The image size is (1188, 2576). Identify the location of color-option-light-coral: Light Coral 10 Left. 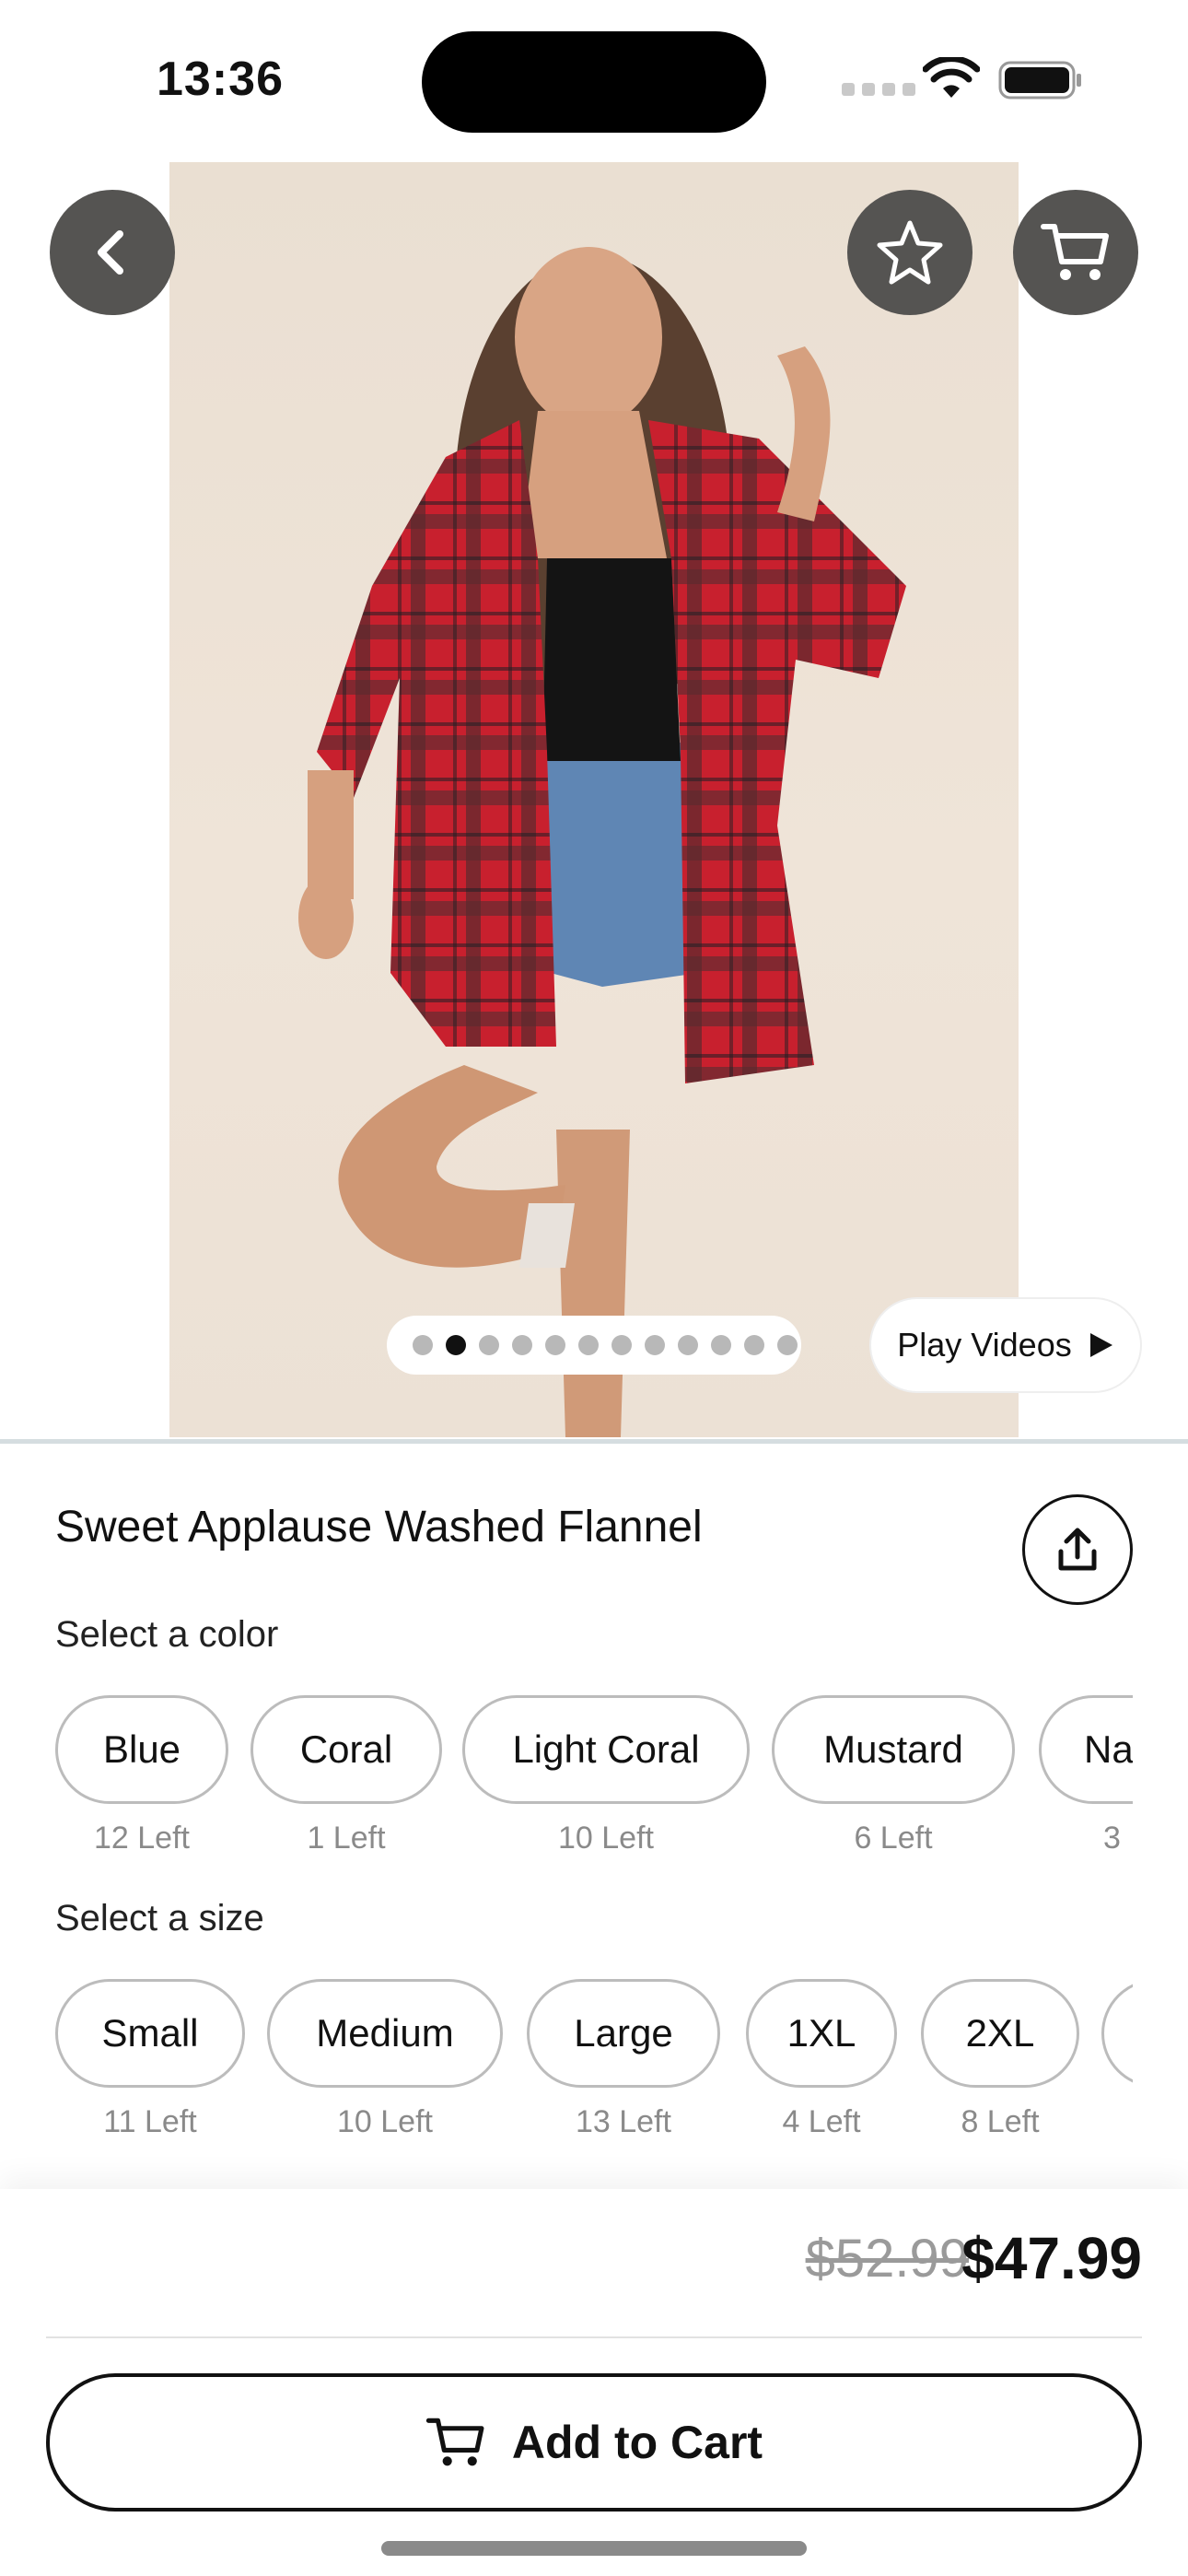
(606, 1776).